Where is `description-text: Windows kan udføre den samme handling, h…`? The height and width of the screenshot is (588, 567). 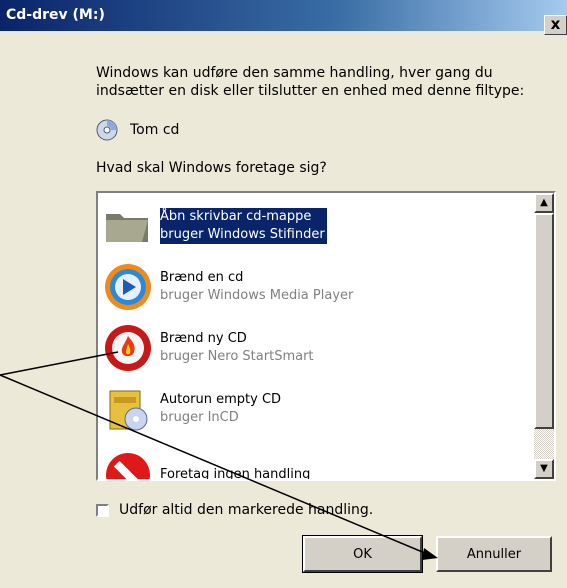
description-text: Windows kan udføre den samme handling, h… is located at coordinates (310, 82).